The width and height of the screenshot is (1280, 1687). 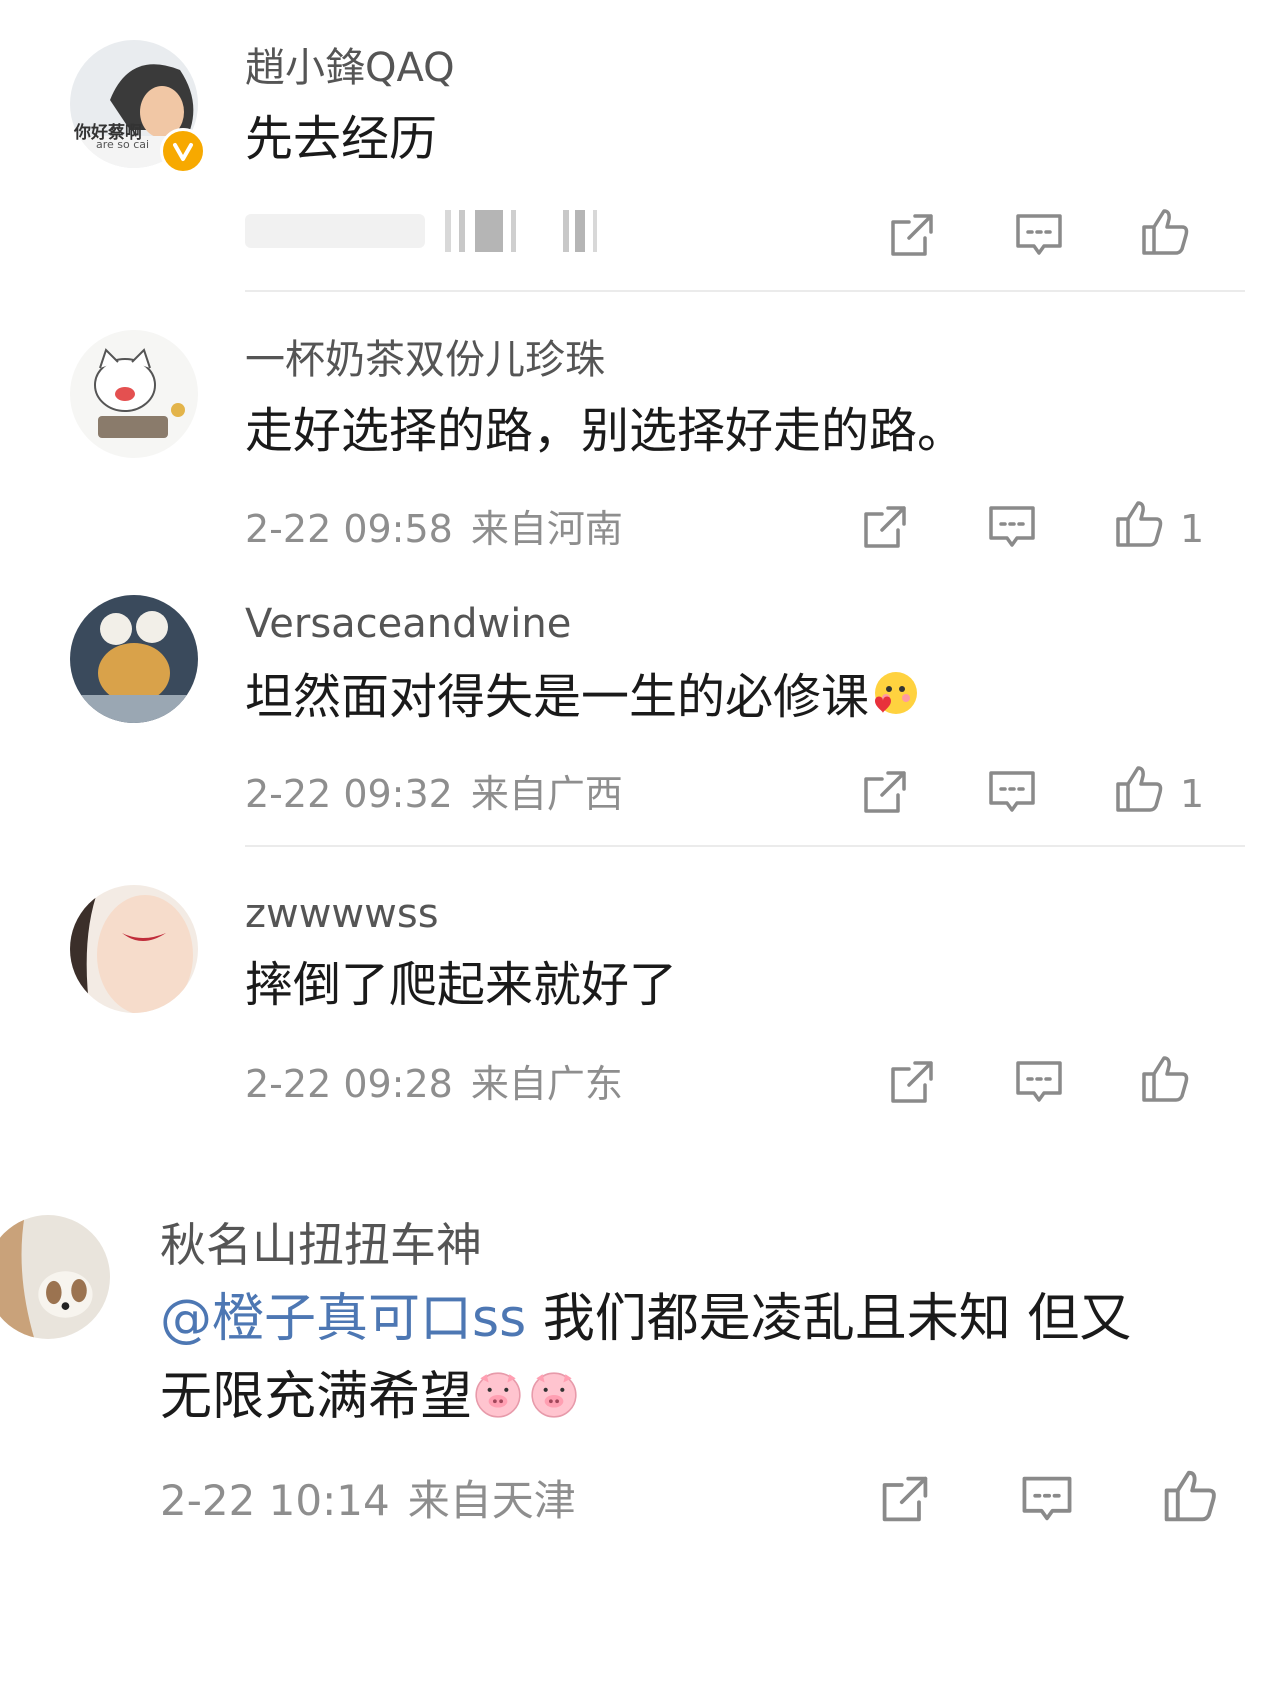 What do you see at coordinates (341, 139) in the screenshot?
I see `comment-text: 先去经历` at bounding box center [341, 139].